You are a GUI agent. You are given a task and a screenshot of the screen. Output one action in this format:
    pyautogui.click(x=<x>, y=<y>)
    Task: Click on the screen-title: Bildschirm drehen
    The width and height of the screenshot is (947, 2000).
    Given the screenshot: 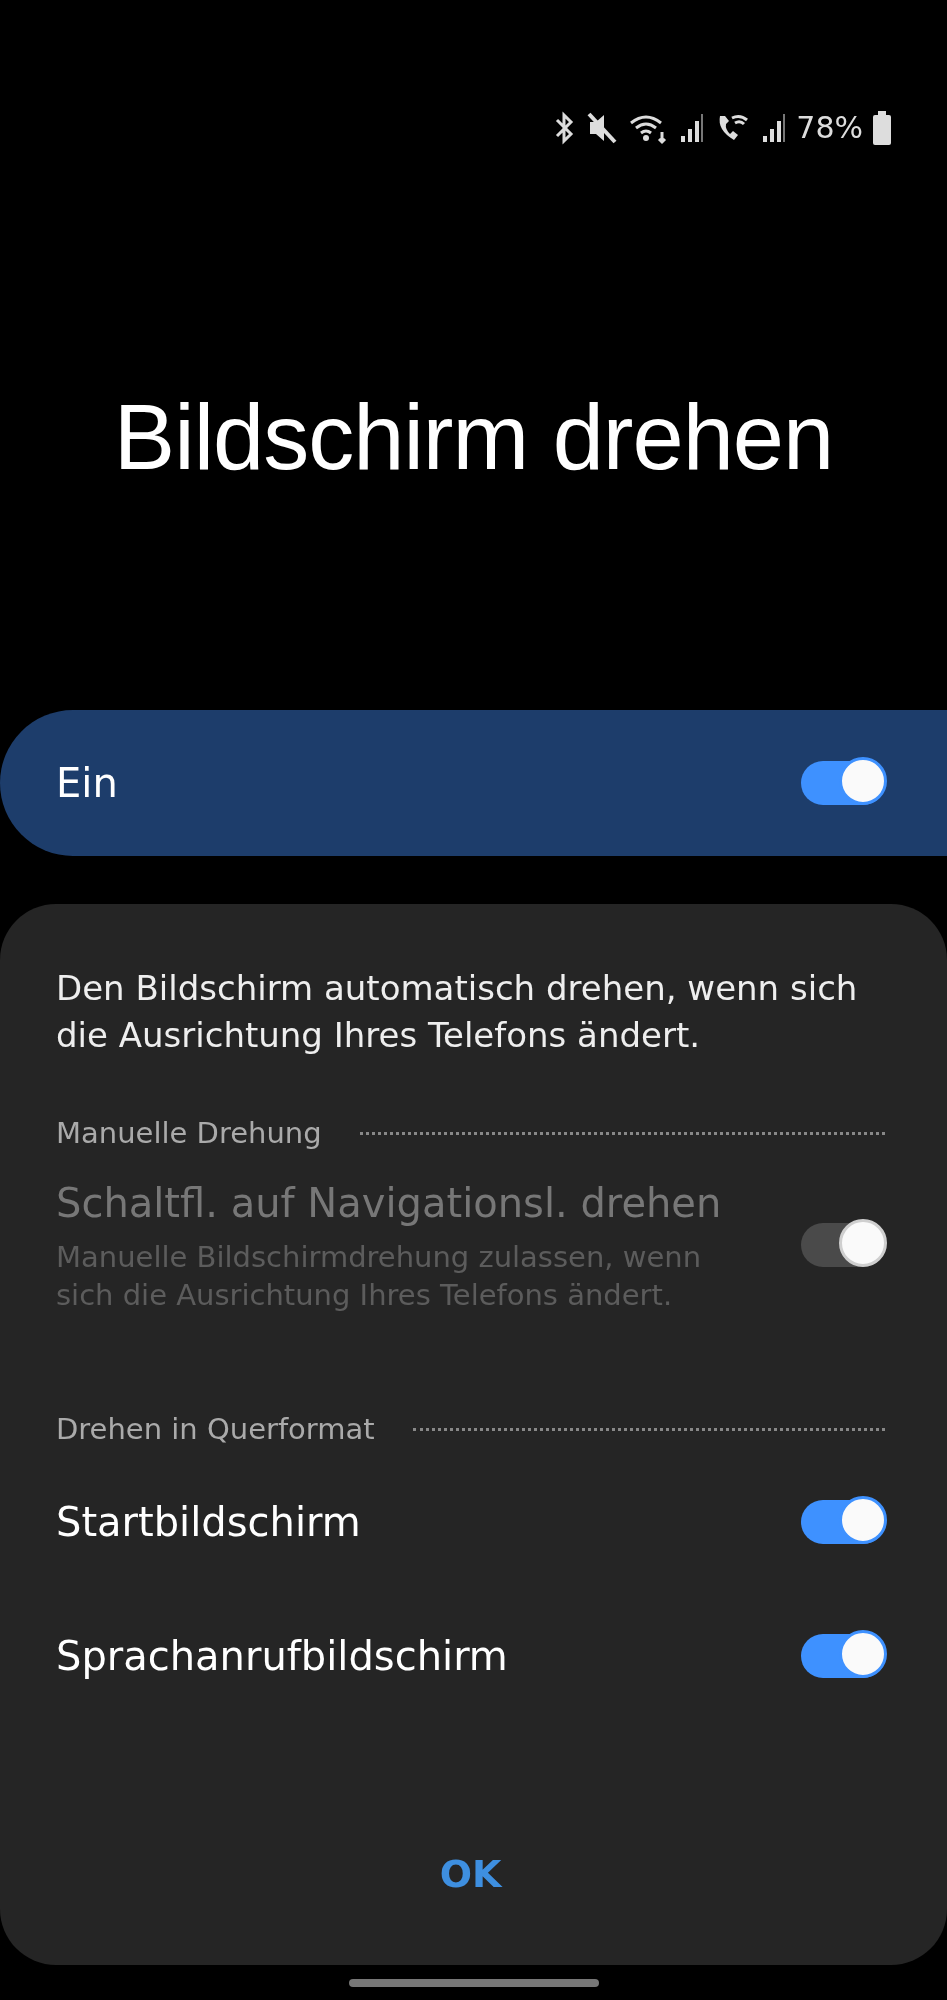 What is the action you would take?
    pyautogui.click(x=473, y=437)
    